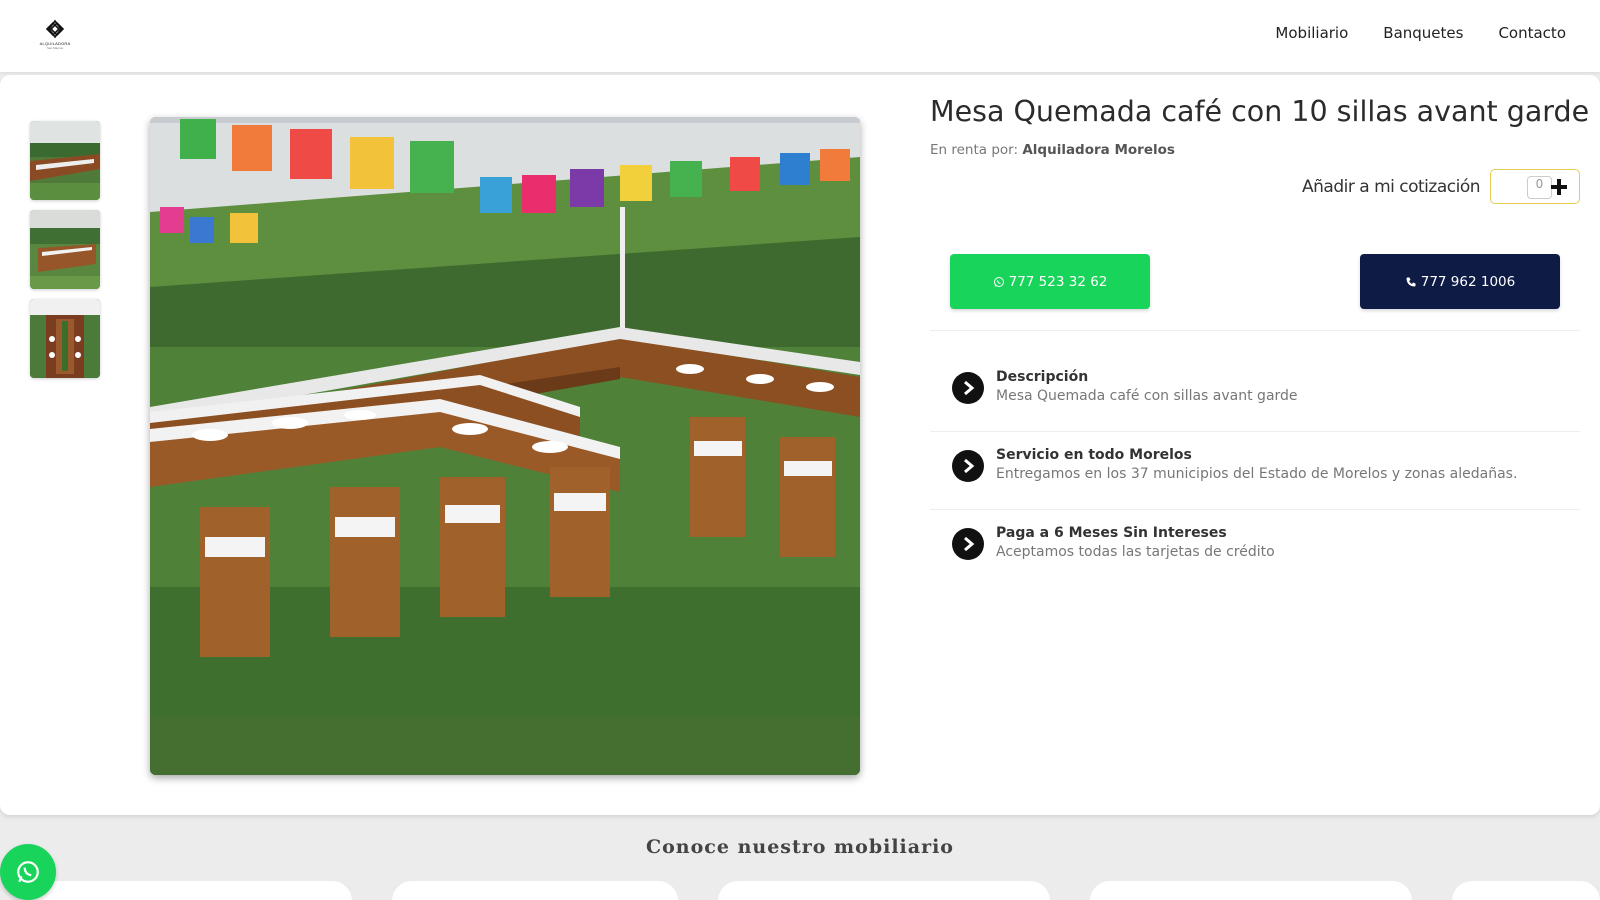 Image resolution: width=1600 pixels, height=900 pixels. I want to click on feature-title: Paga a 6 Meses Sin Intereses, so click(1111, 533).